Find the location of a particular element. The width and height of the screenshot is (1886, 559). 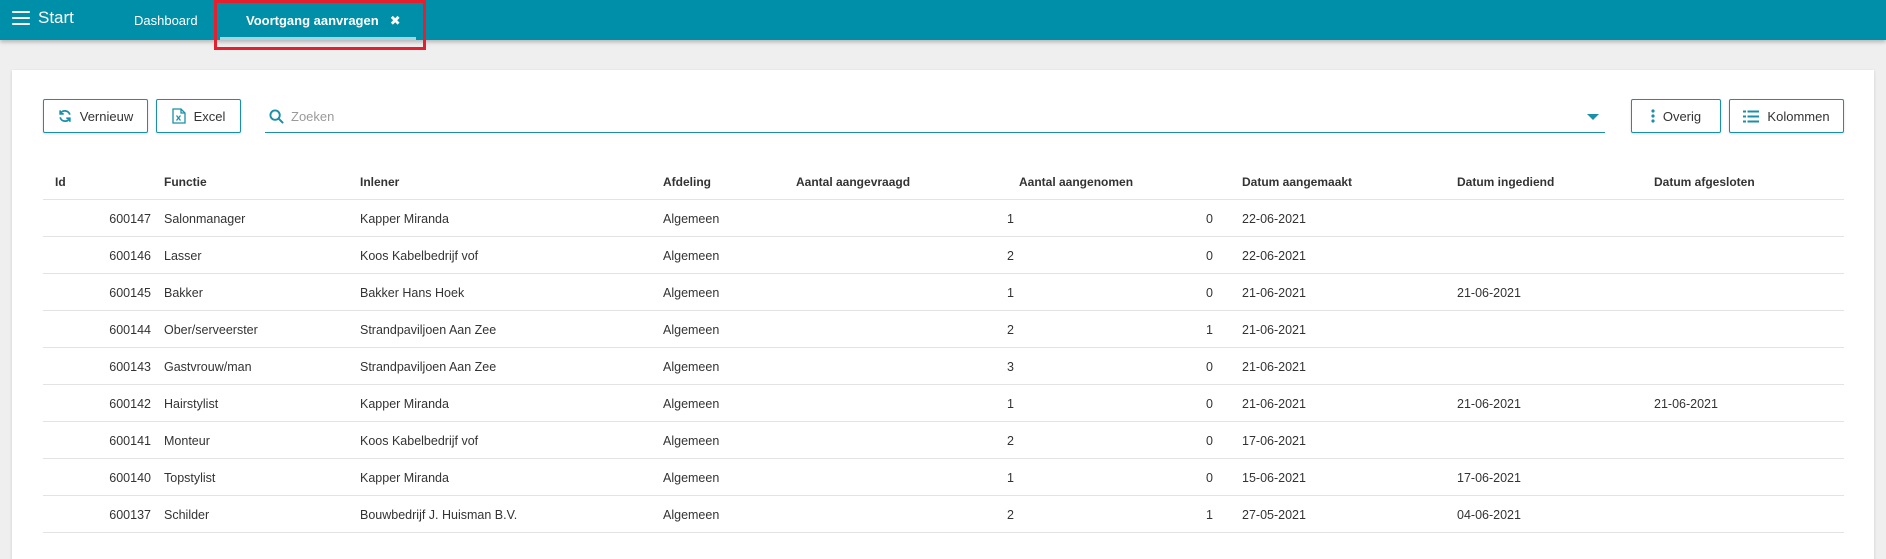

column-header-functie: Functie is located at coordinates (185, 182).